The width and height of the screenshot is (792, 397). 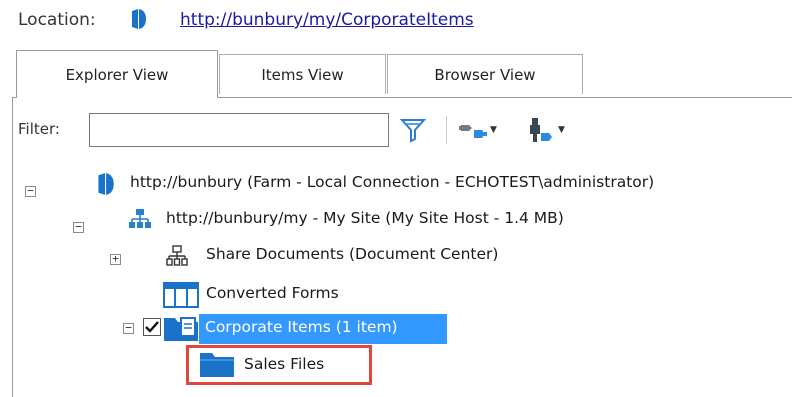 What do you see at coordinates (302, 74) in the screenshot?
I see `tab-items-view: Items View` at bounding box center [302, 74].